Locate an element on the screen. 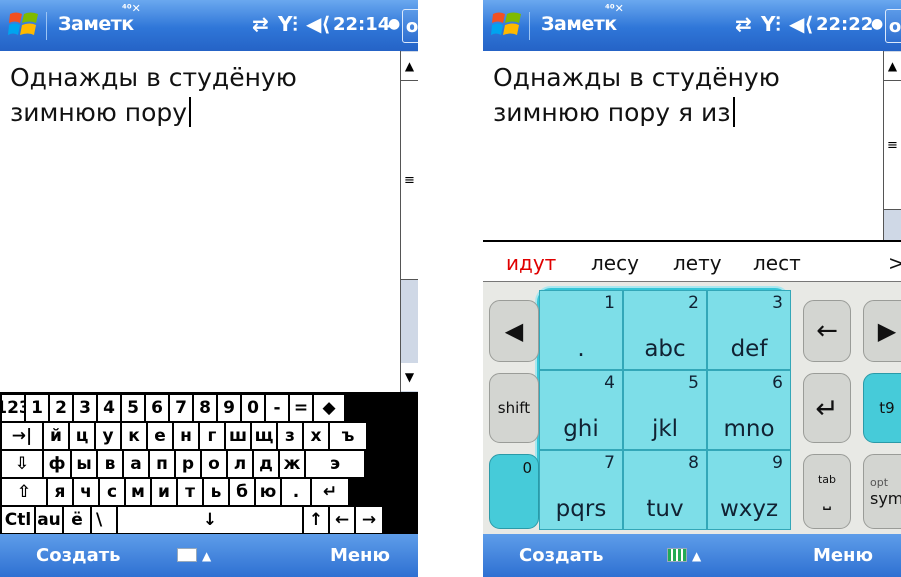 The height and width of the screenshot is (577, 901). keyboard-key: ◆ is located at coordinates (329, 408).